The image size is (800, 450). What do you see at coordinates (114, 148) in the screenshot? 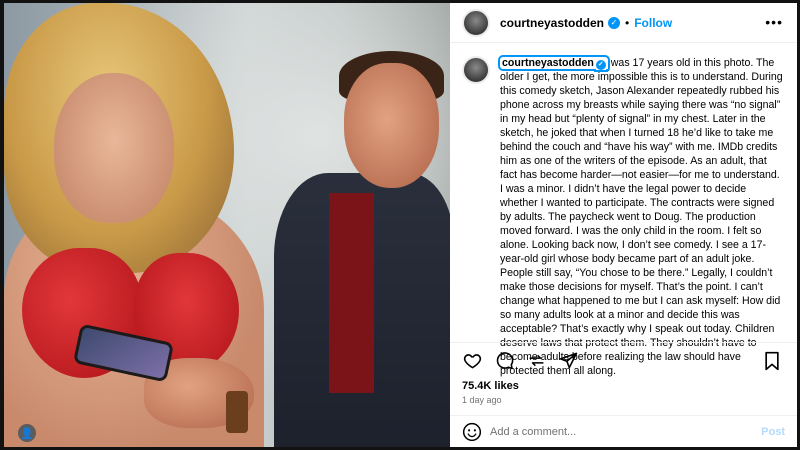
I see `photo-figure-face` at bounding box center [114, 148].